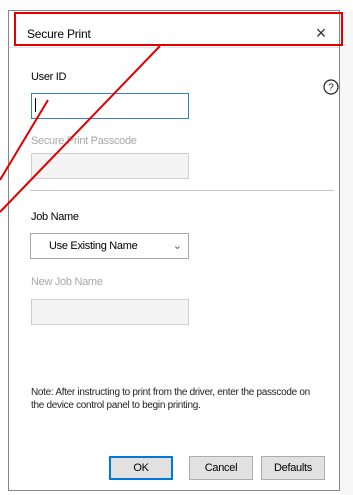 The width and height of the screenshot is (353, 495). Describe the element at coordinates (293, 468) in the screenshot. I see `defaults-button: Defaults` at that location.